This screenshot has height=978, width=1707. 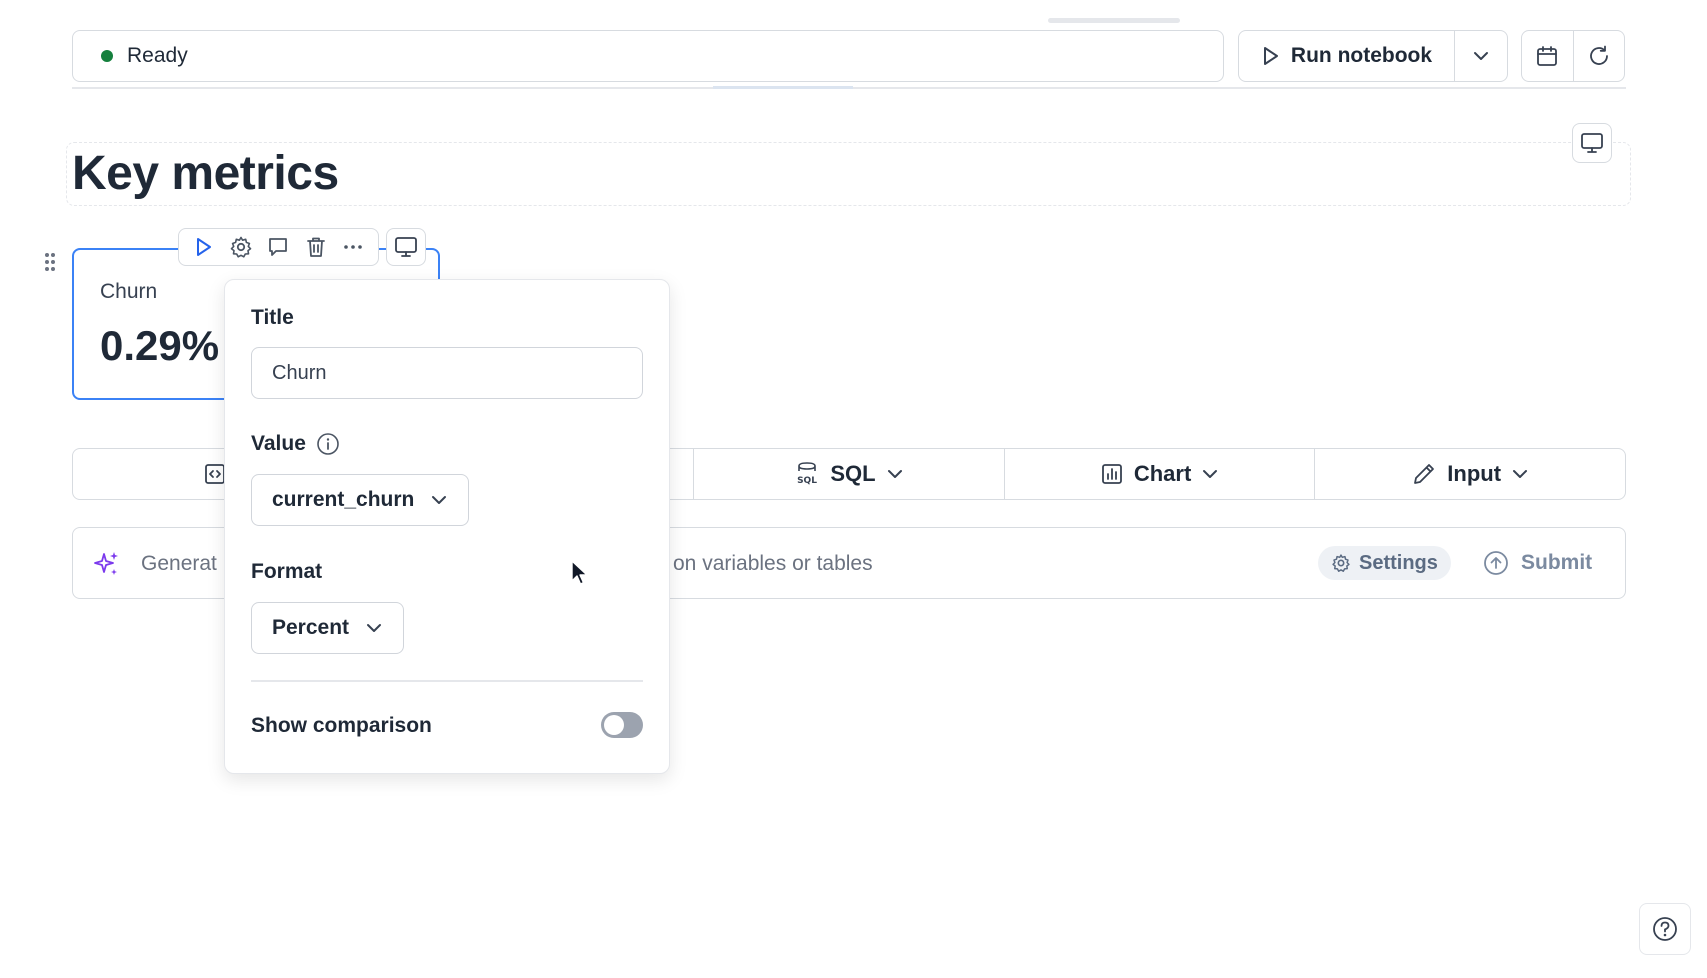 I want to click on add-sql-cell-button: SQL SQL, so click(x=849, y=474).